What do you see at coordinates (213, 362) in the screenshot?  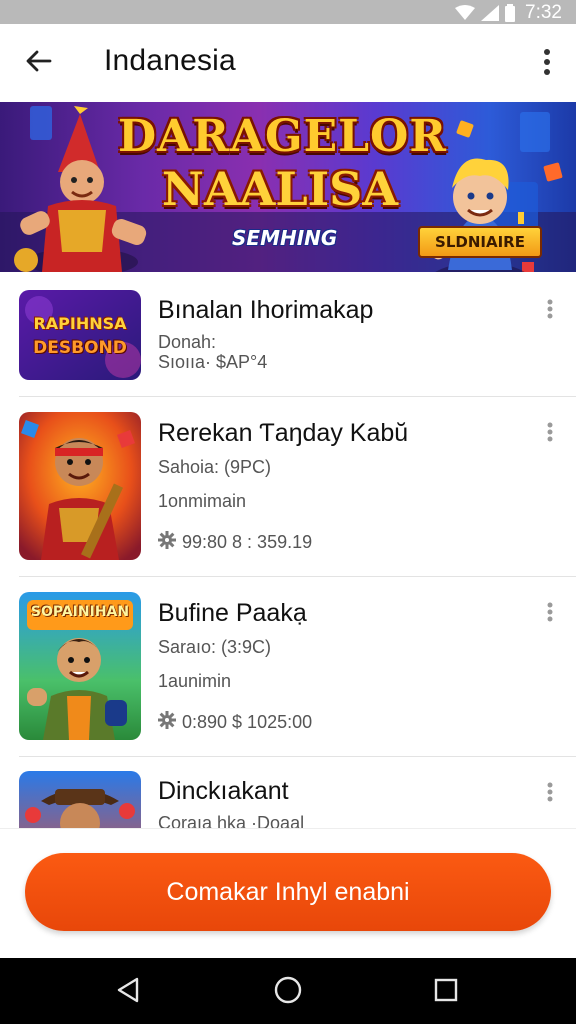 I see `item-line-2: Sıoııa· $AP°4` at bounding box center [213, 362].